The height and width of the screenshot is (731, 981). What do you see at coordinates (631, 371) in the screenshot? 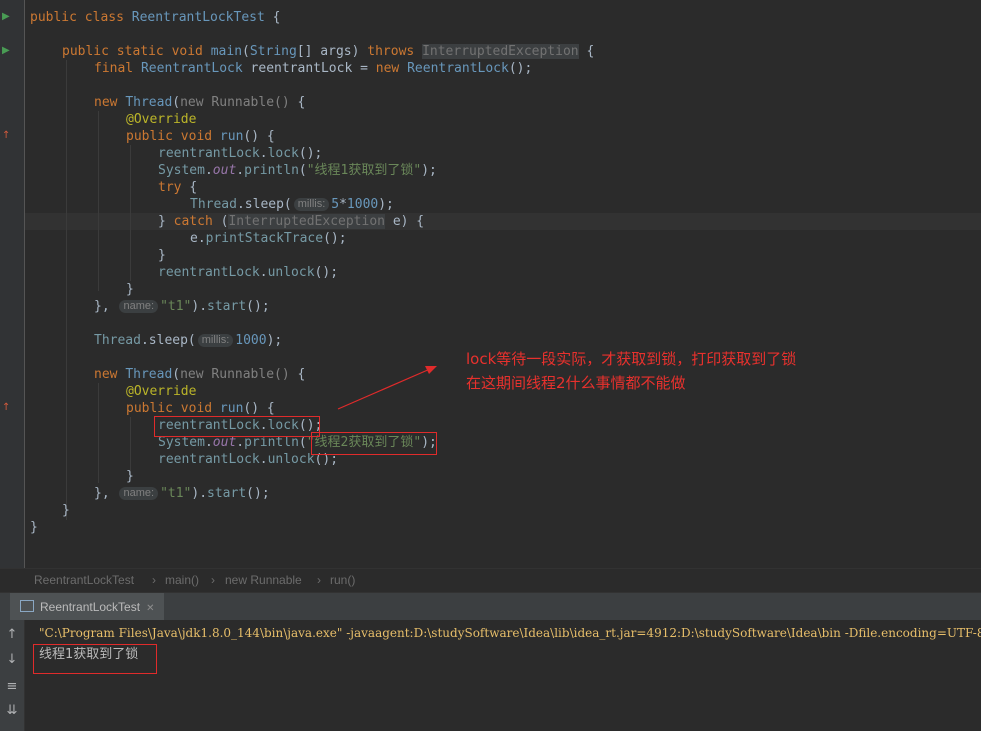
I see `annotation-note: lock等待一段实际，才获取到锁，打印获取到了锁 在这期间线程2什么事情都不能做` at bounding box center [631, 371].